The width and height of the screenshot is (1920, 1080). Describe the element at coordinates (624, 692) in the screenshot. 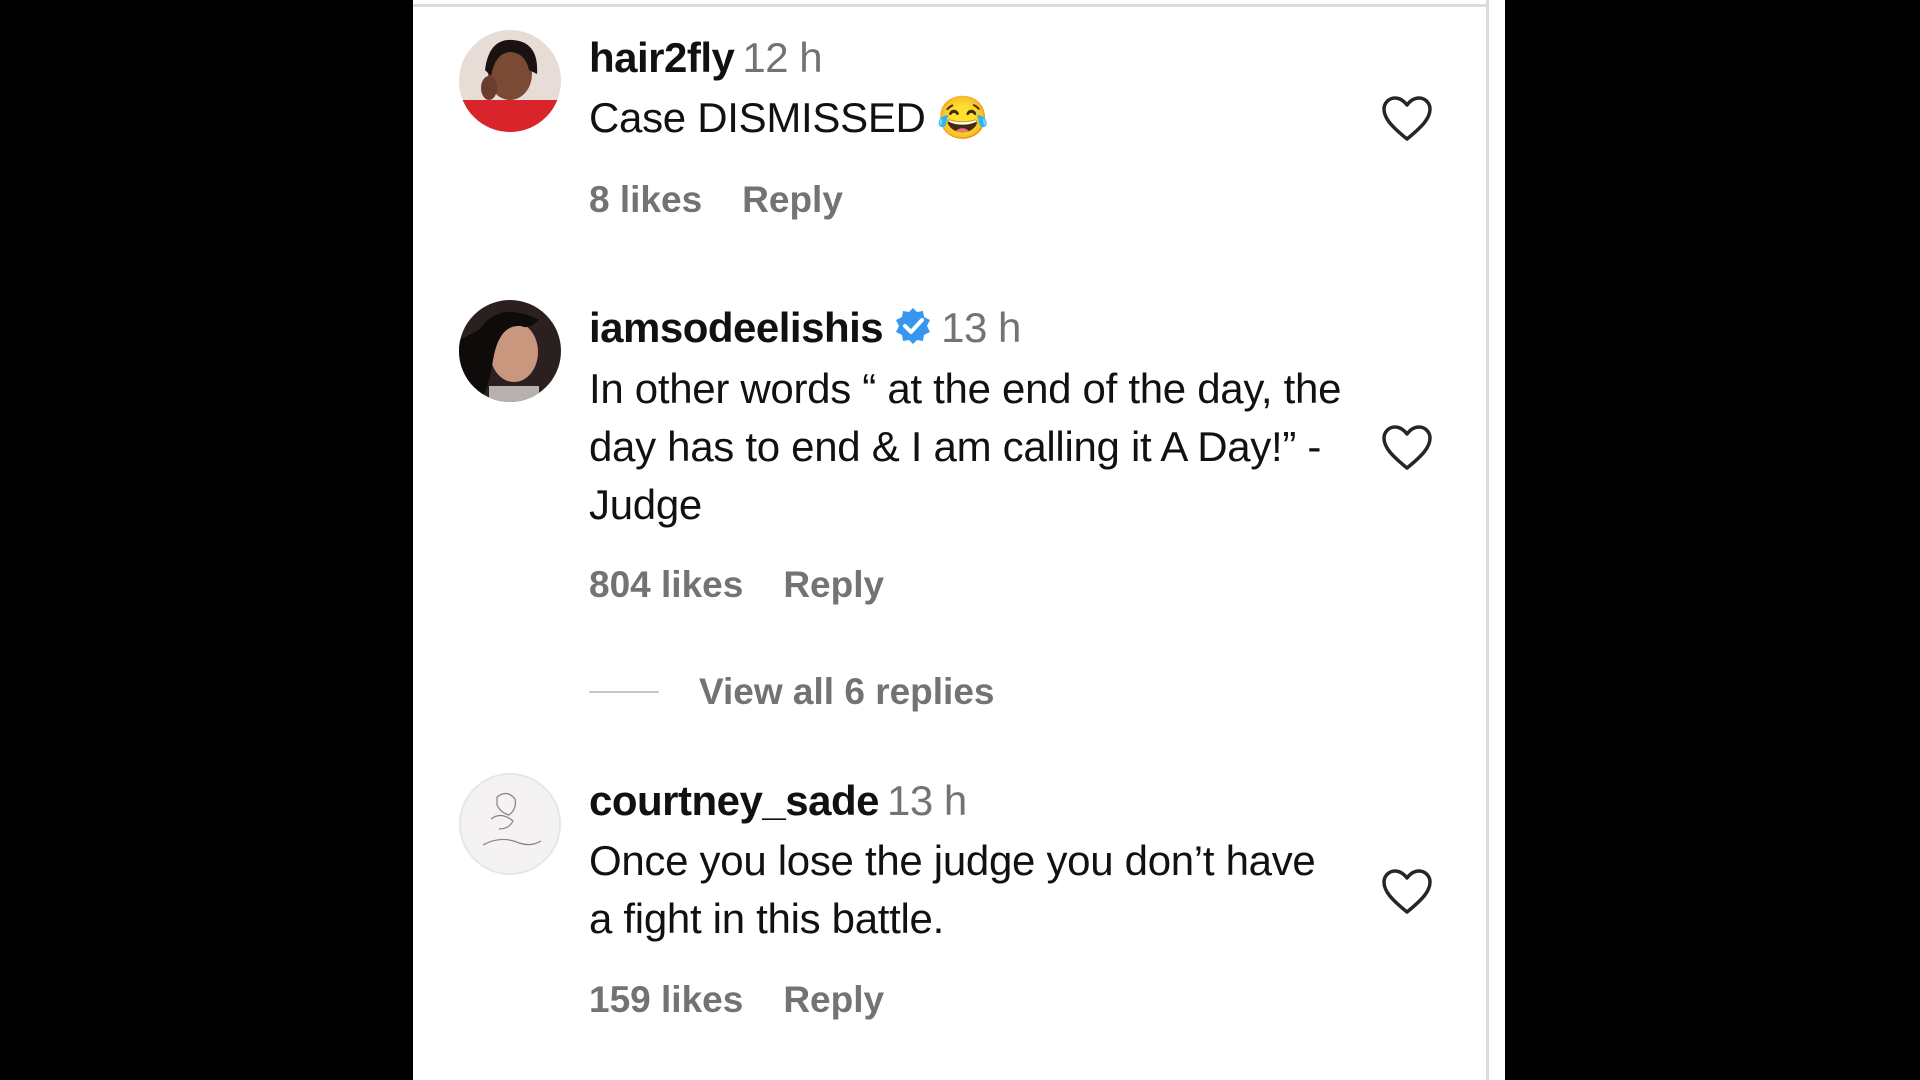

I see `replies-divider-line` at that location.